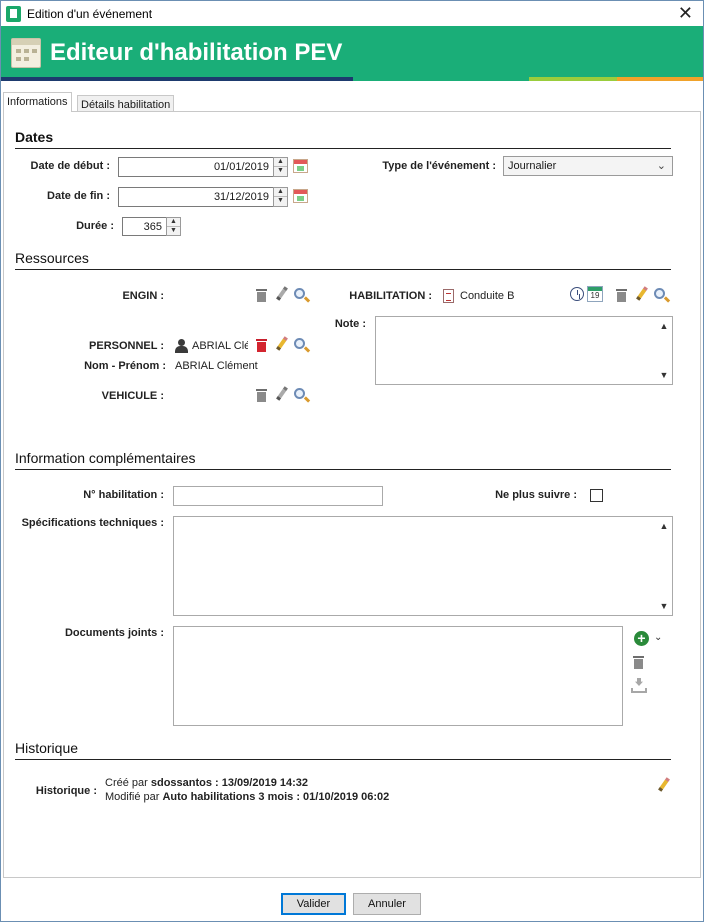 The width and height of the screenshot is (704, 922). What do you see at coordinates (144, 226) in the screenshot?
I see `duration-input: 365` at bounding box center [144, 226].